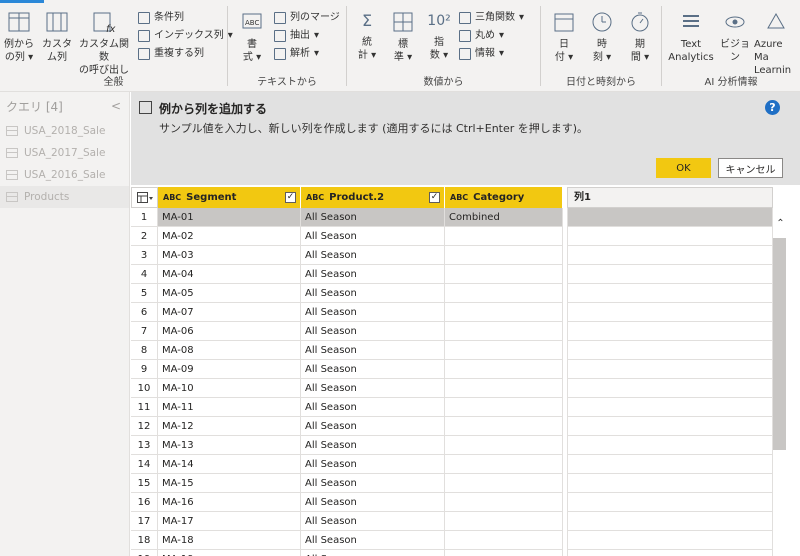  Describe the element at coordinates (229, 350) in the screenshot. I see `cell-segment: MA-08` at that location.